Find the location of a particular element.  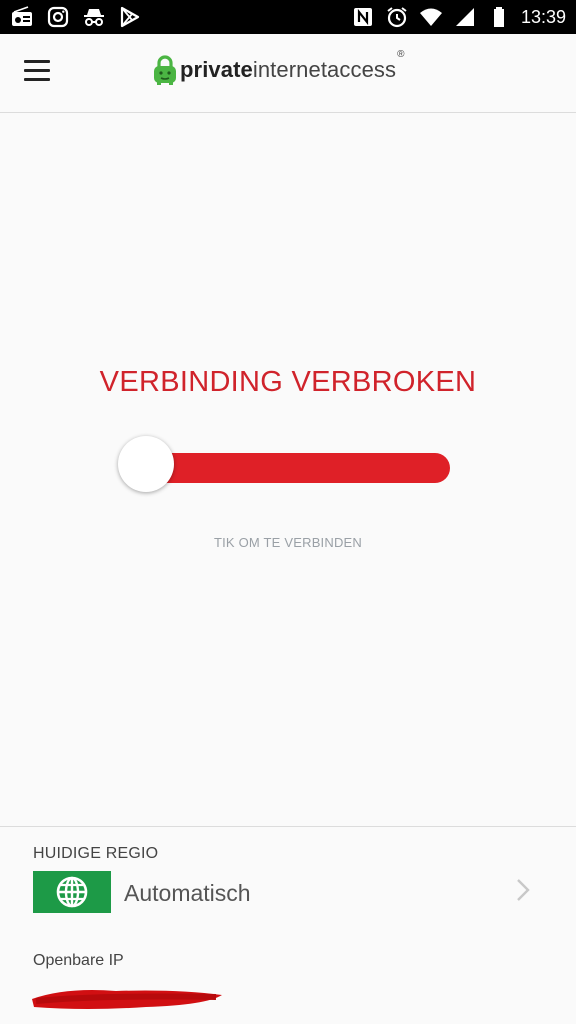

app-bar: privateinternetaccess® is located at coordinates (288, 73).